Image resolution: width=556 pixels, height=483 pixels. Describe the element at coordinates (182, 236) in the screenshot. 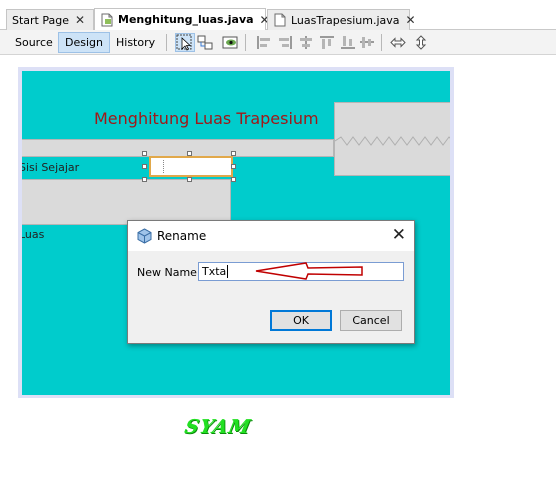

I see `dialog-title: Rename` at that location.